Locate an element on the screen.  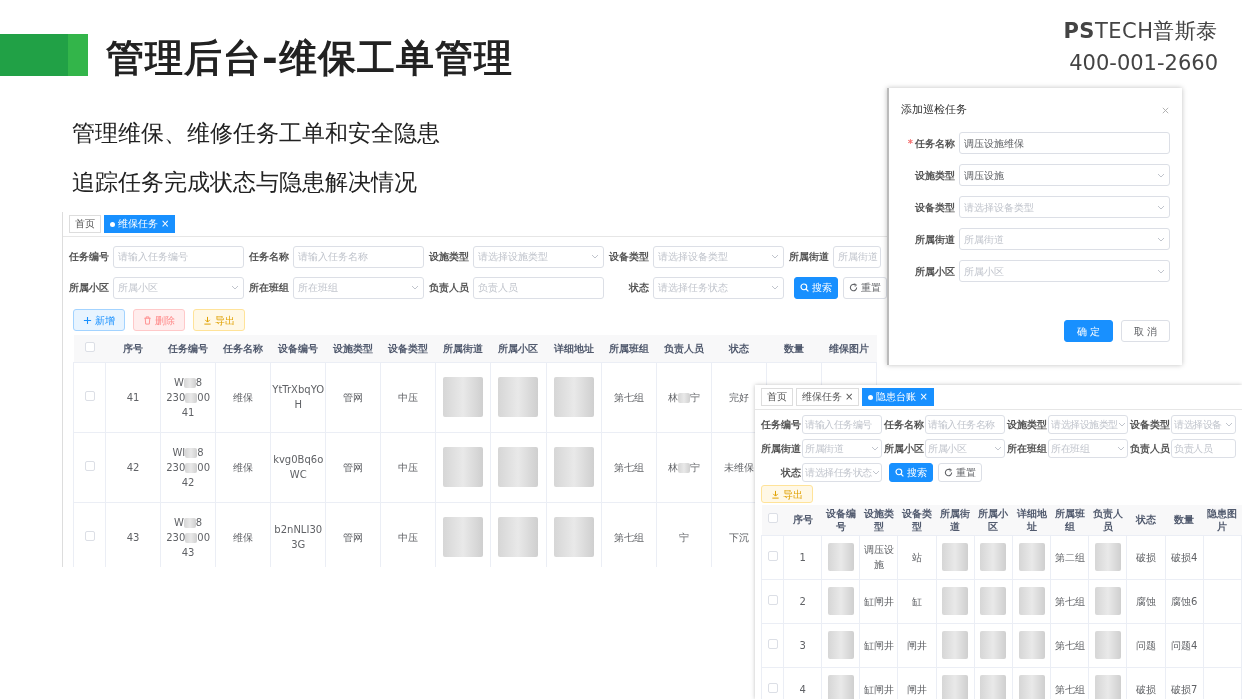
column-header: 数量 is located at coordinates (793, 348).